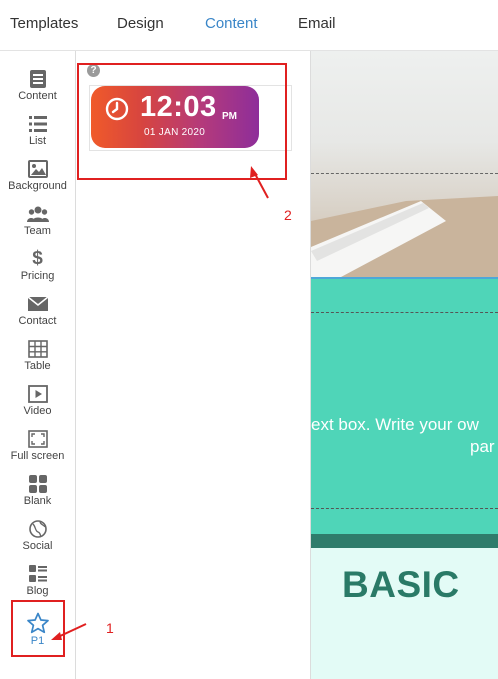  What do you see at coordinates (404, 541) in the screenshot?
I see `section-band` at bounding box center [404, 541].